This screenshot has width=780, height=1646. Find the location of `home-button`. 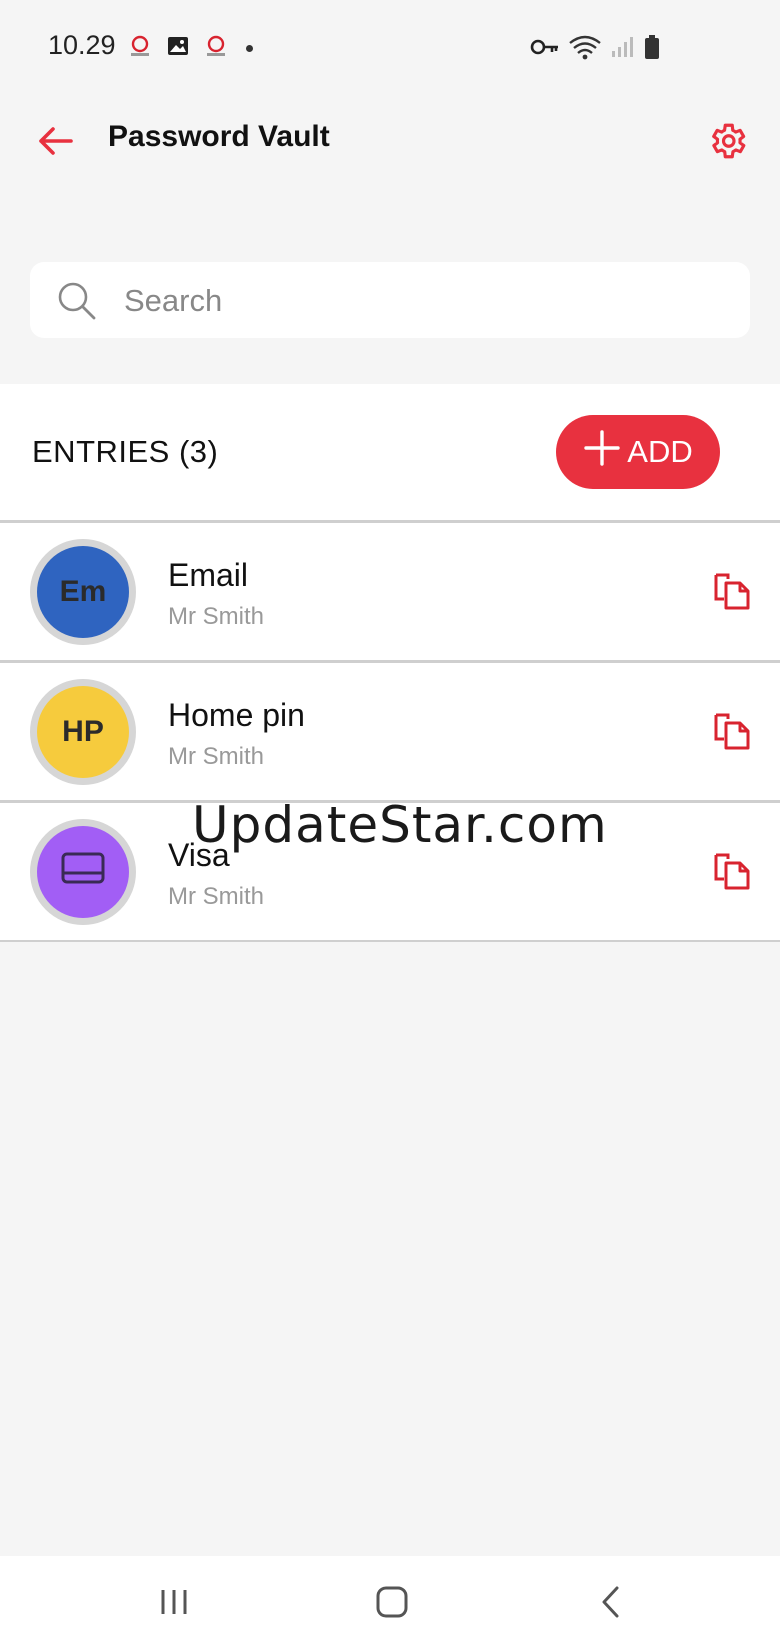

home-button is located at coordinates (392, 1604).